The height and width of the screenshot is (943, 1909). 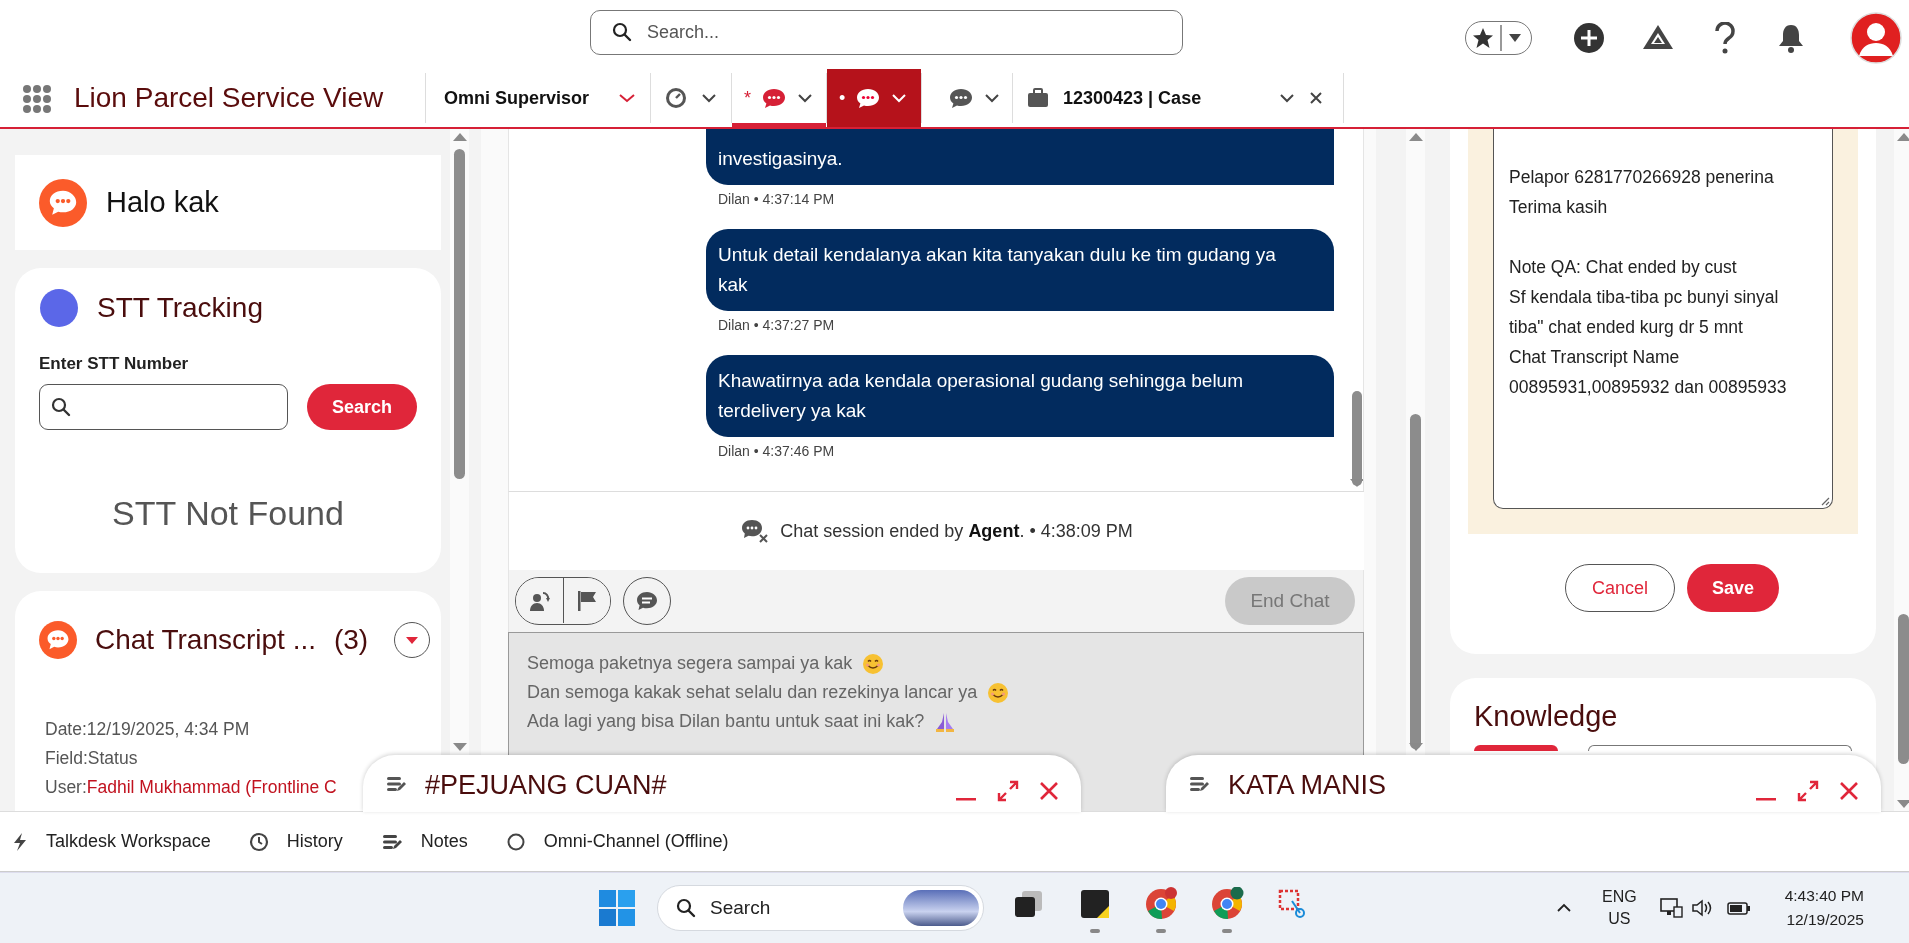 I want to click on session-event-text: Chat session ended by Agent. • 4:38:09 PM, so click(x=956, y=531).